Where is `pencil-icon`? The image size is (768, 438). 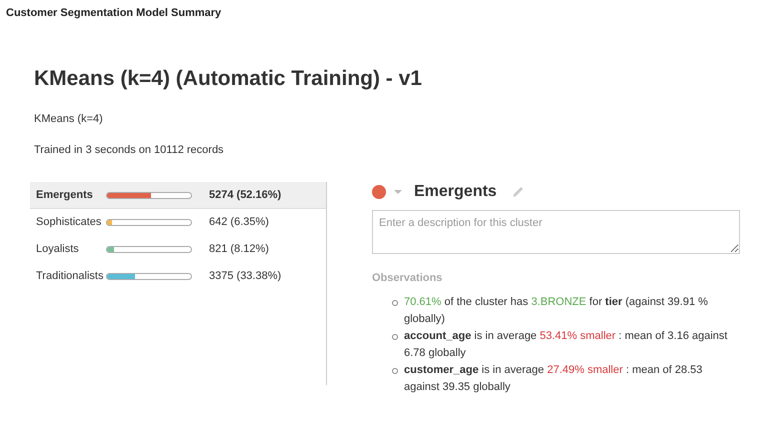 pencil-icon is located at coordinates (517, 192).